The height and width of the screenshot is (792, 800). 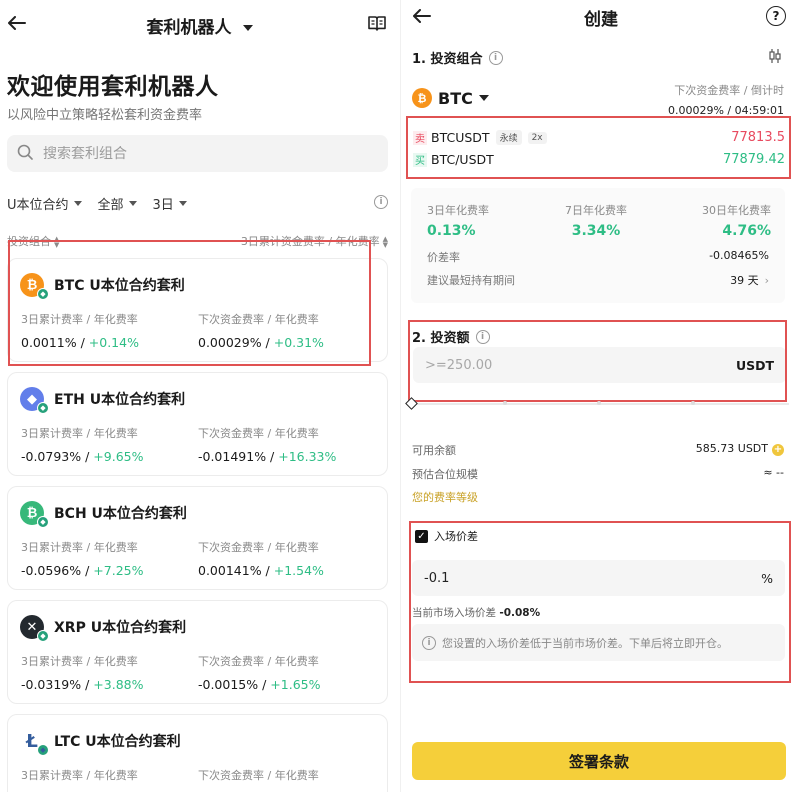 I want to click on card-title: LTC U本位合约套利, so click(x=117, y=742).